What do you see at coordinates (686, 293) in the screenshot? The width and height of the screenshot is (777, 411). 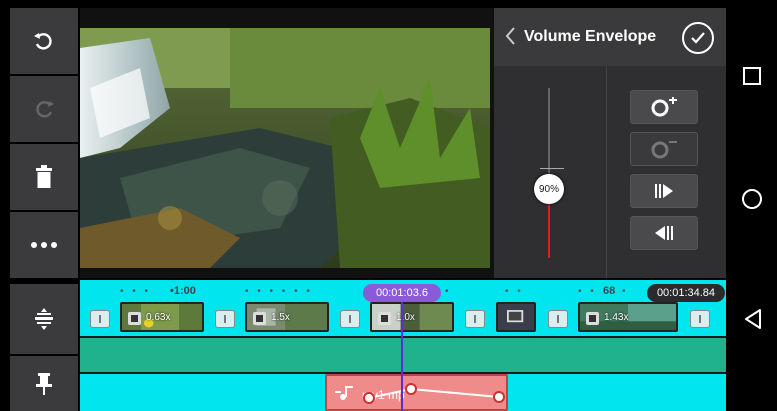 I see `end-time: 00:01:34.84` at bounding box center [686, 293].